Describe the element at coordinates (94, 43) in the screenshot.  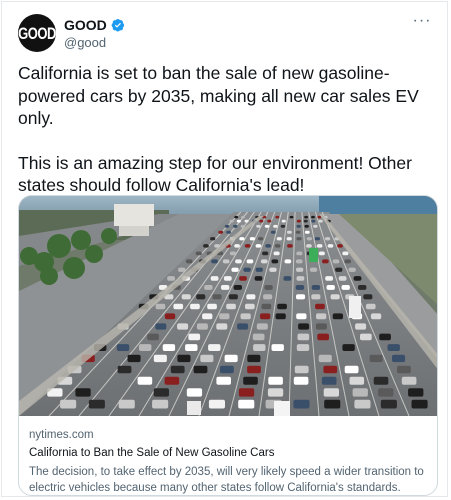
I see `author-handle: @good` at that location.